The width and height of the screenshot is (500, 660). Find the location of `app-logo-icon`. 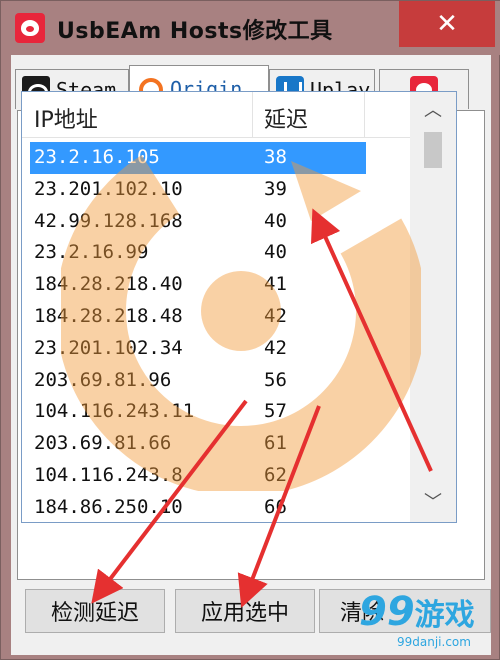

app-logo-icon is located at coordinates (30, 28).